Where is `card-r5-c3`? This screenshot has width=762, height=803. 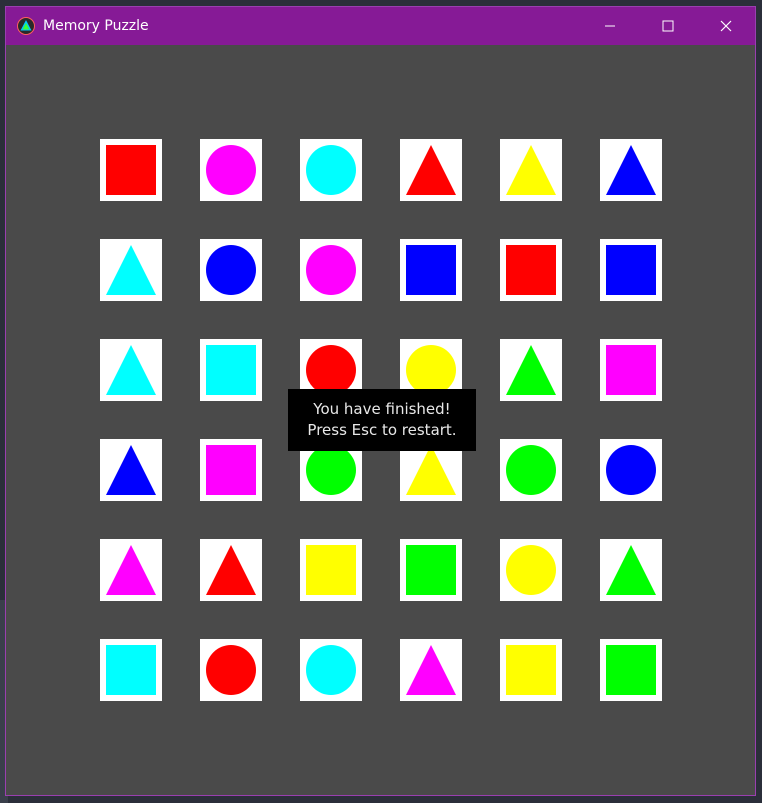
card-r5-c3 is located at coordinates (331, 570).